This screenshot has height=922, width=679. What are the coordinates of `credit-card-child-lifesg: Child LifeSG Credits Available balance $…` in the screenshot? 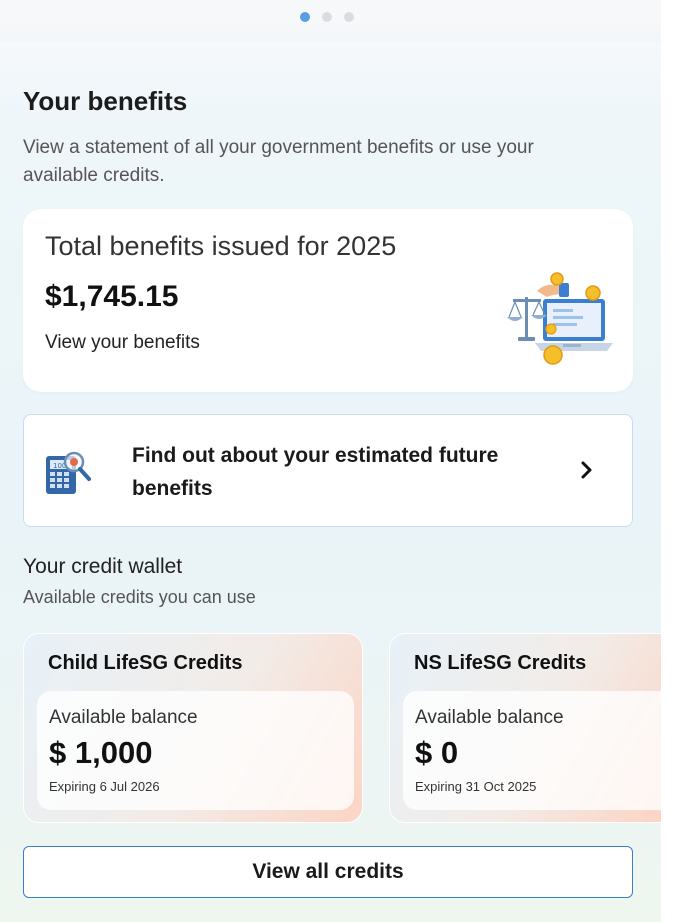 It's located at (193, 728).